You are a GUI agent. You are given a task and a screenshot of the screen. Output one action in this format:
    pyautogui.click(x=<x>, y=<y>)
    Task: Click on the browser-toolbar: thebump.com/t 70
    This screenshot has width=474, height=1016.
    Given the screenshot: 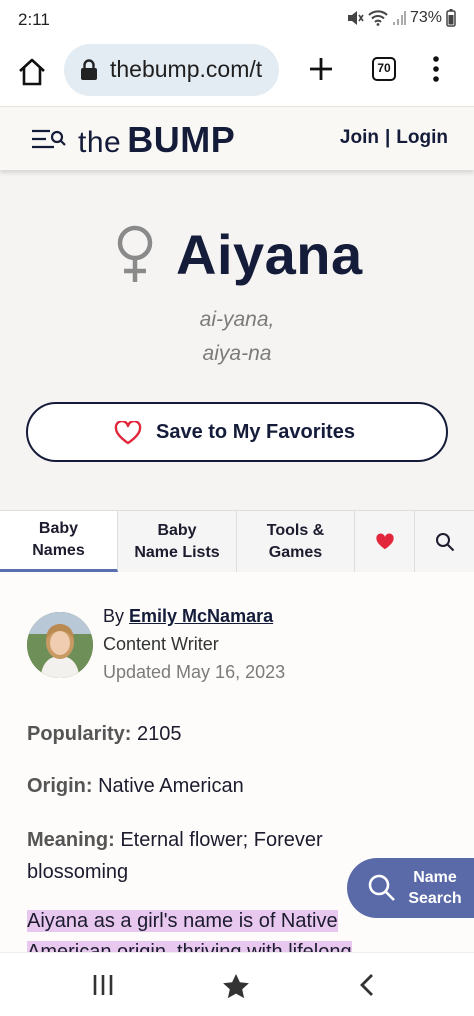 What is the action you would take?
    pyautogui.click(x=237, y=74)
    